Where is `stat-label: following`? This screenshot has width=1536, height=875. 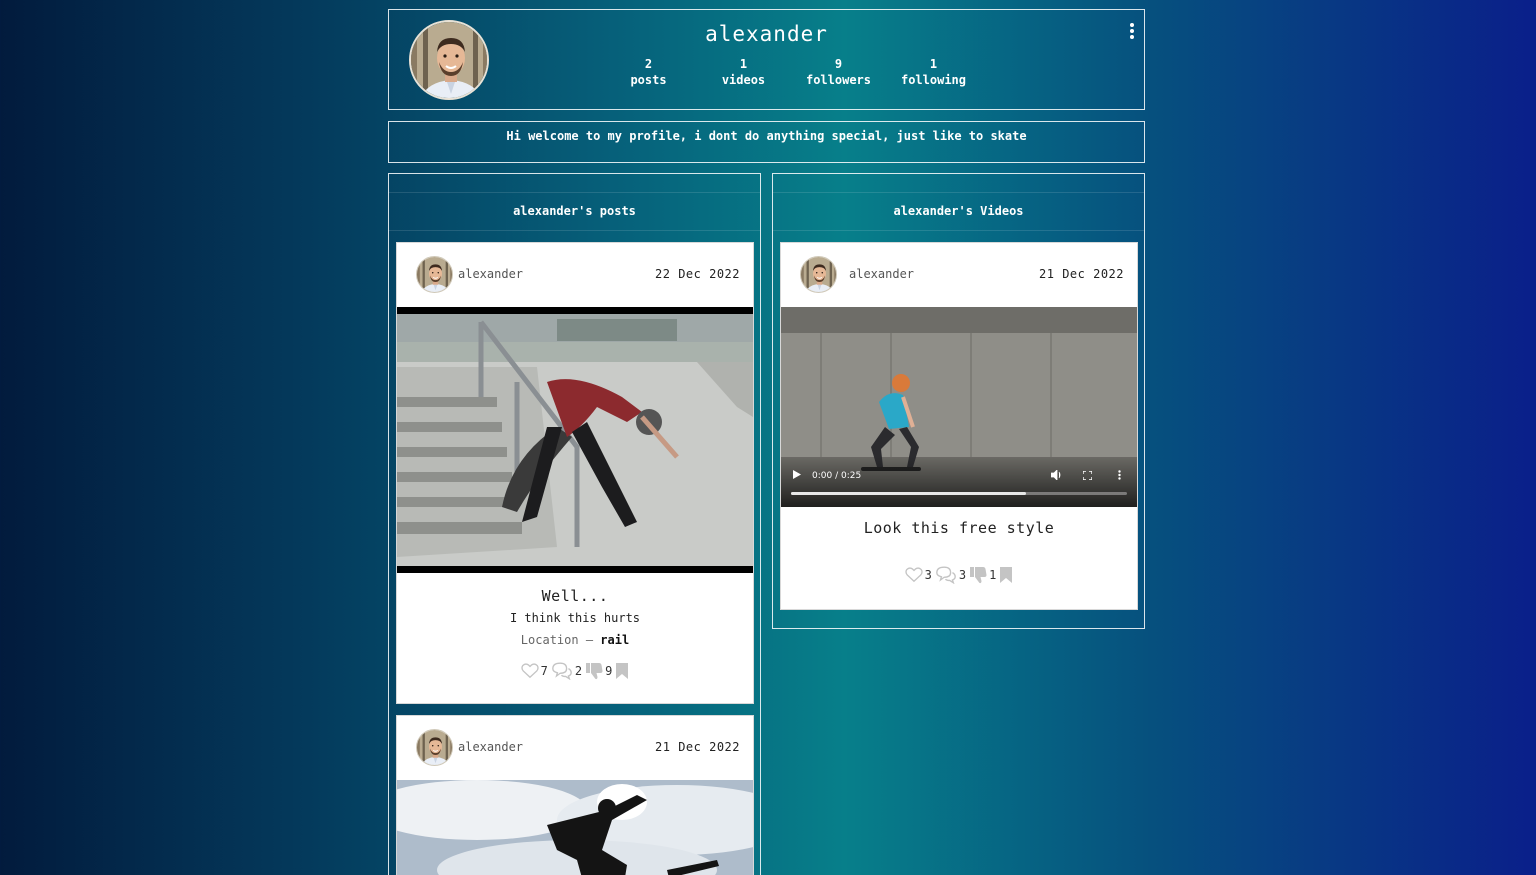
stat-label: following is located at coordinates (933, 80).